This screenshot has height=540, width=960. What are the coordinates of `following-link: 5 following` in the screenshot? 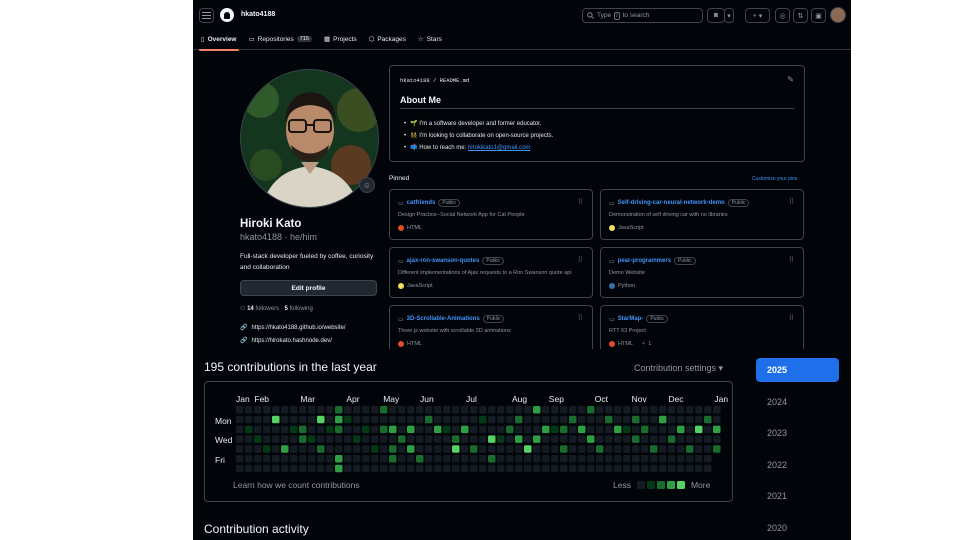 It's located at (298, 309).